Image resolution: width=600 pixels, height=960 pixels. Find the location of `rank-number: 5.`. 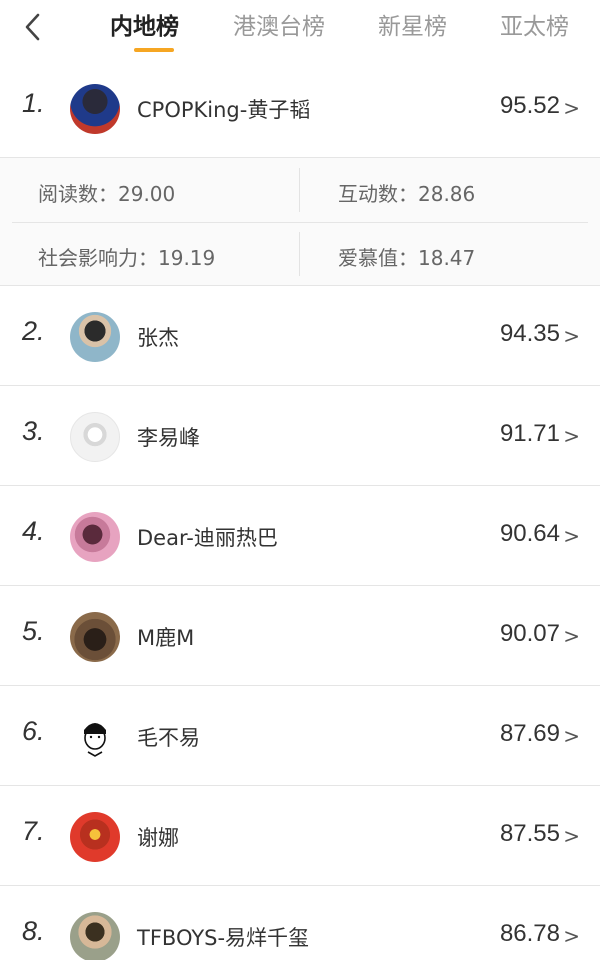

rank-number: 5. is located at coordinates (33, 631).